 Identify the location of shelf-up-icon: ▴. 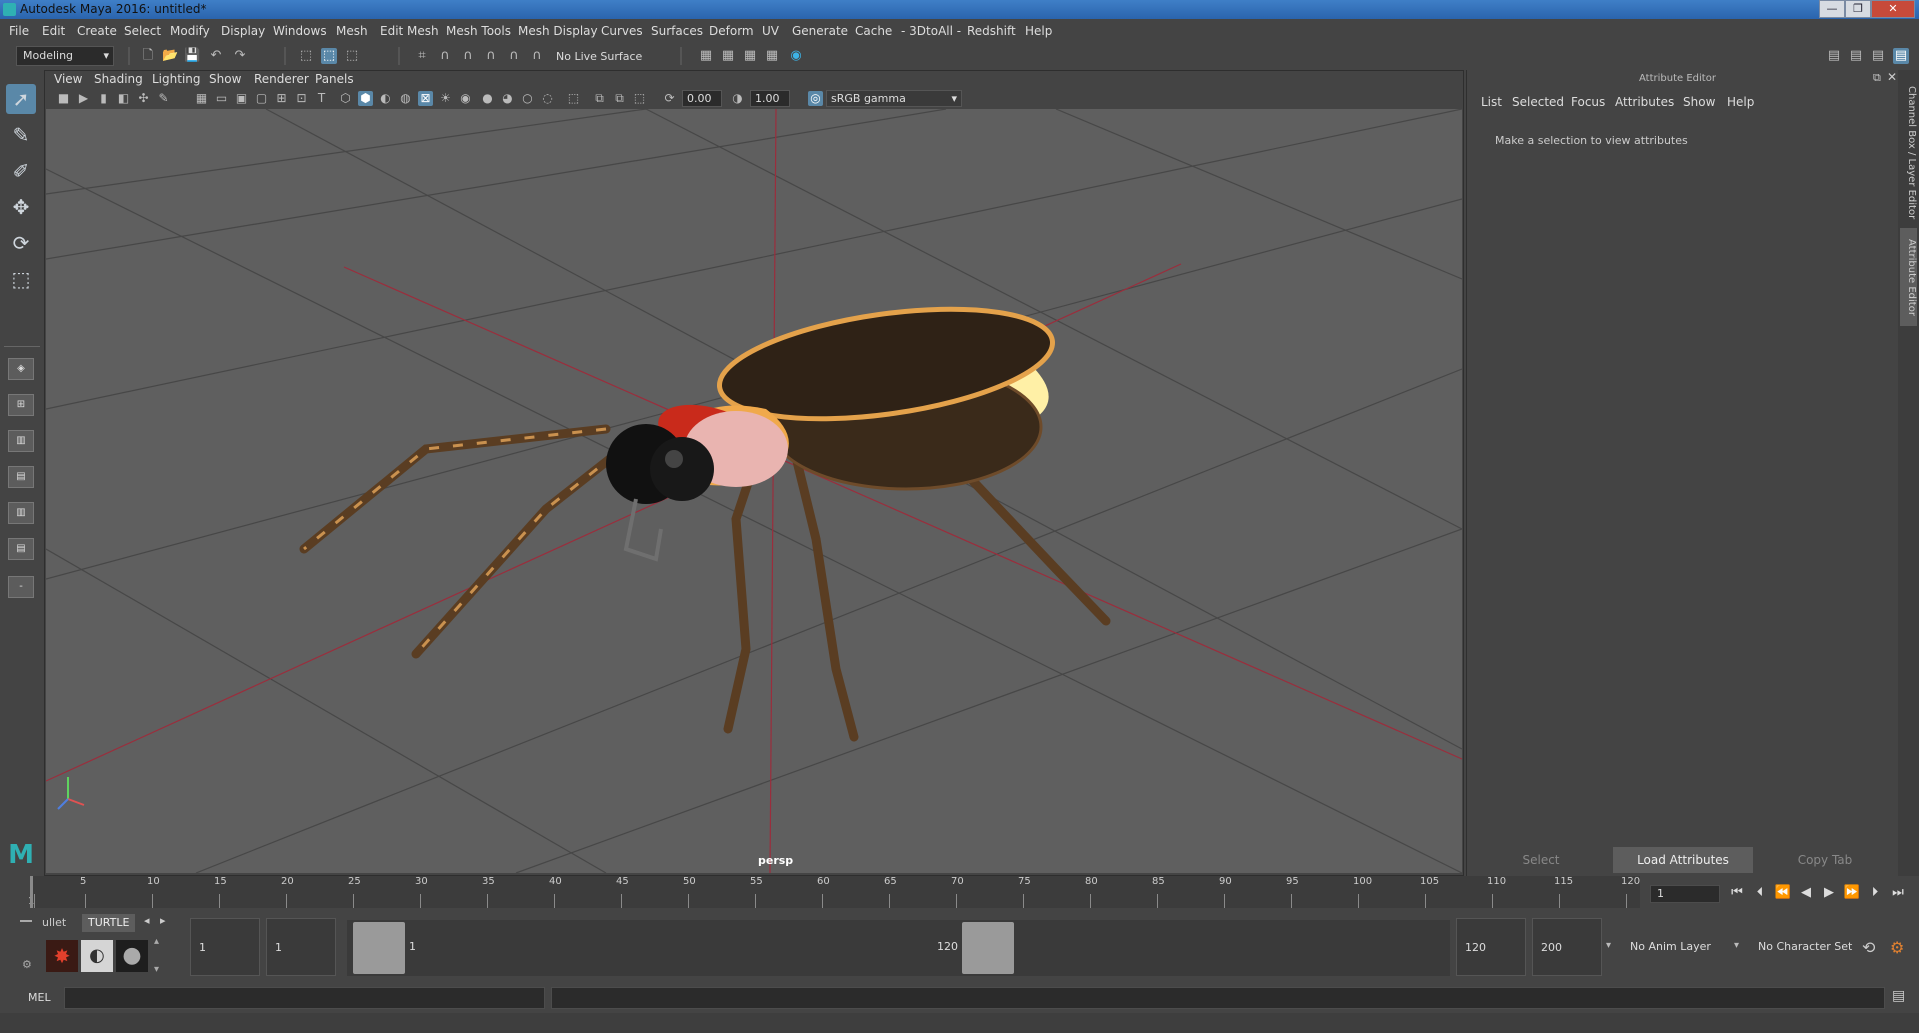
(156, 941).